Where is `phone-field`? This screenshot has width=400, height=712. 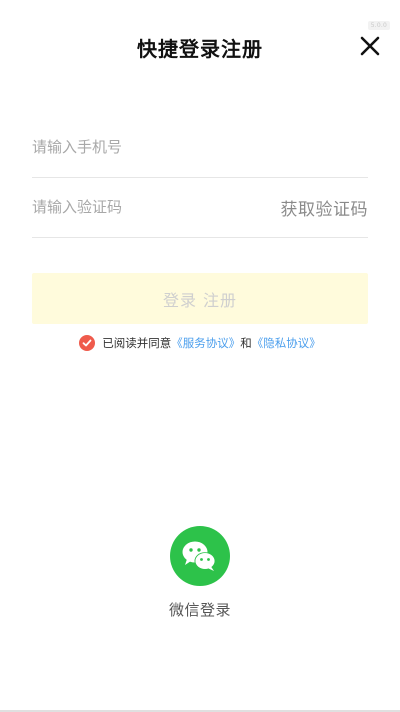
phone-field is located at coordinates (200, 147).